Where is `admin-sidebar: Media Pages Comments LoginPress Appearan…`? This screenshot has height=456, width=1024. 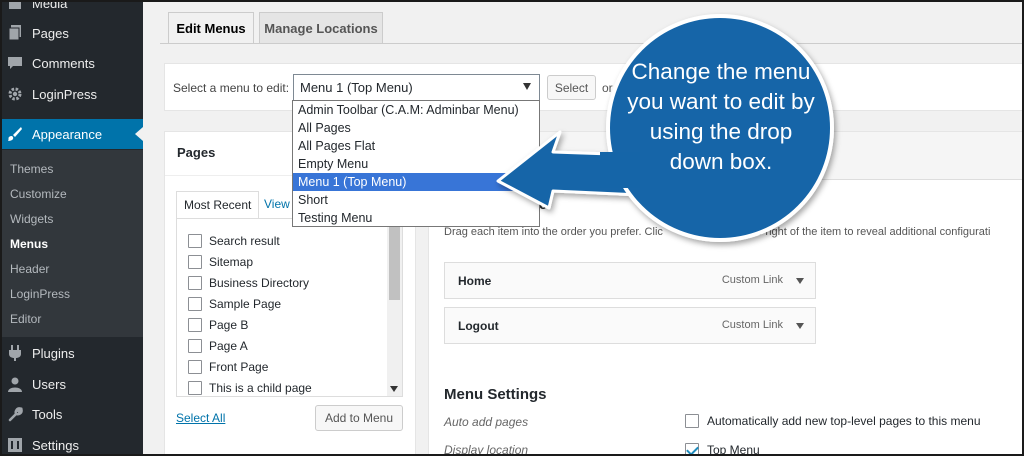 admin-sidebar: Media Pages Comments LoginPress Appearan… is located at coordinates (71, 228).